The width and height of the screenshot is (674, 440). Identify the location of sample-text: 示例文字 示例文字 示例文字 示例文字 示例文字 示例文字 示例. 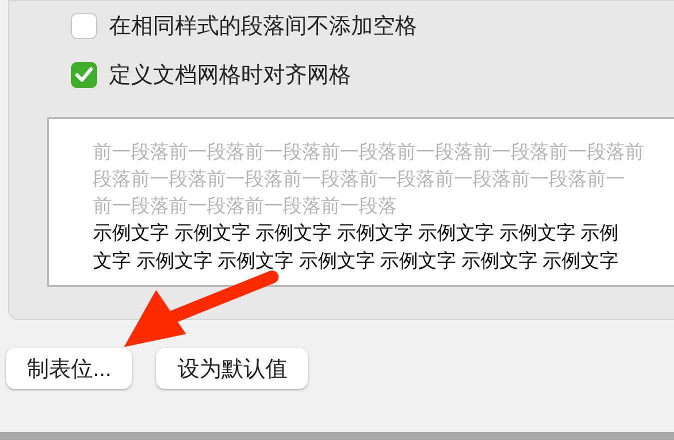
(356, 234).